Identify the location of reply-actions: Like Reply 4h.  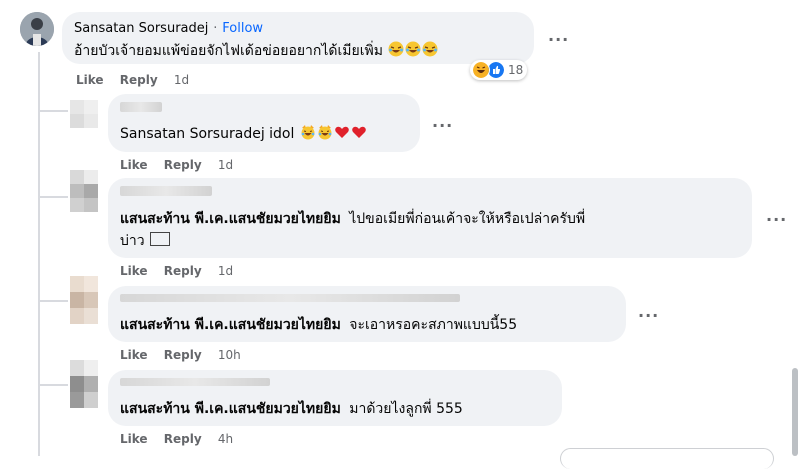
(182, 439).